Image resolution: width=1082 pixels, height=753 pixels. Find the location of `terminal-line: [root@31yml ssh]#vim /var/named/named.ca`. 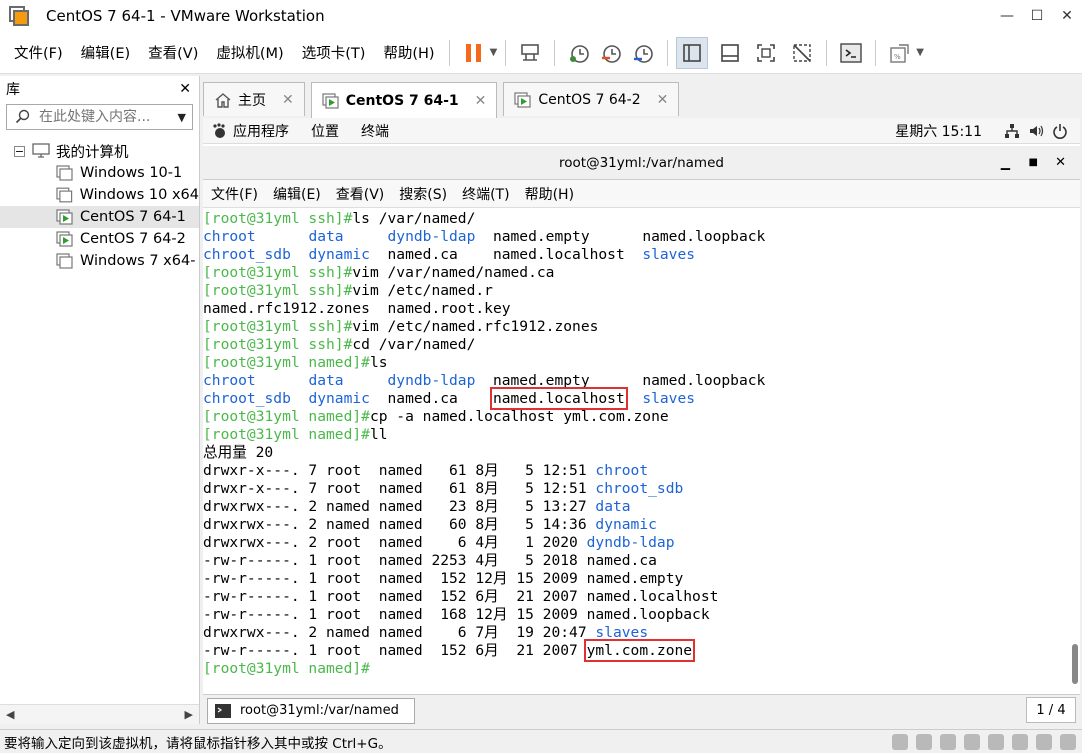

terminal-line: [root@31yml ssh]#vim /var/named/named.ca is located at coordinates (635, 273).